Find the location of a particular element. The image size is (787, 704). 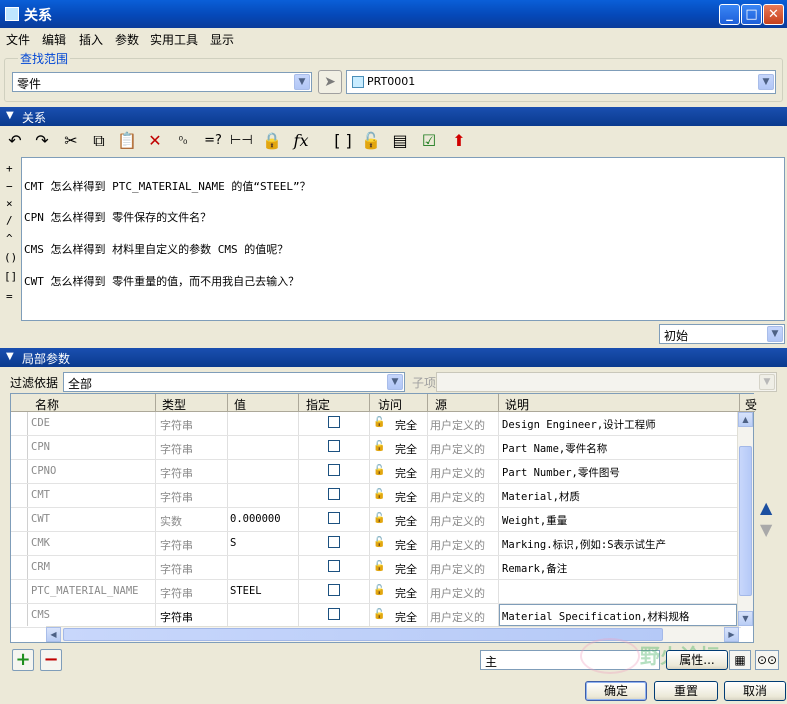

maximize-button: □ is located at coordinates (751, 14).